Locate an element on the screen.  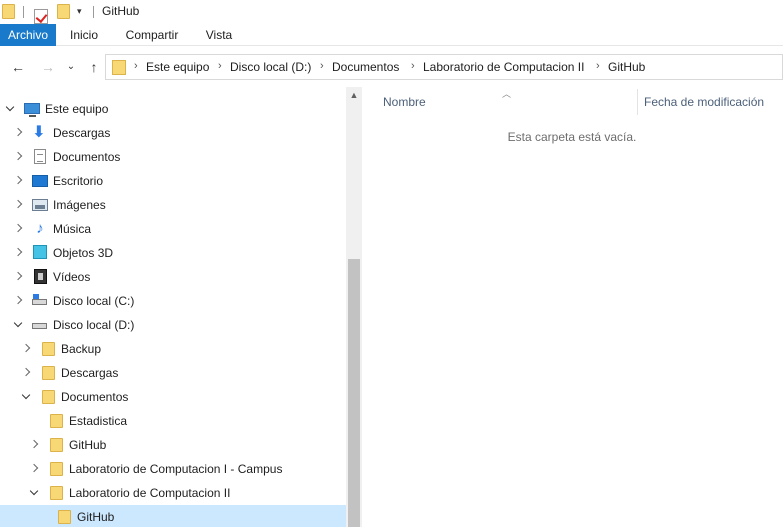
breadcrumb-este-equipo: Este equipo is located at coordinates (177, 67).